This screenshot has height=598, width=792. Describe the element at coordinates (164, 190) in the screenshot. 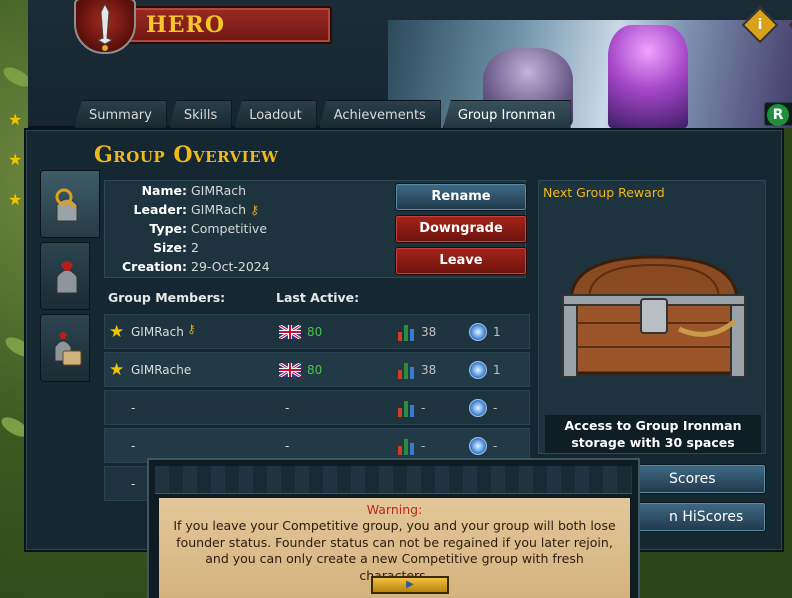

I see `label: Name:` at that location.